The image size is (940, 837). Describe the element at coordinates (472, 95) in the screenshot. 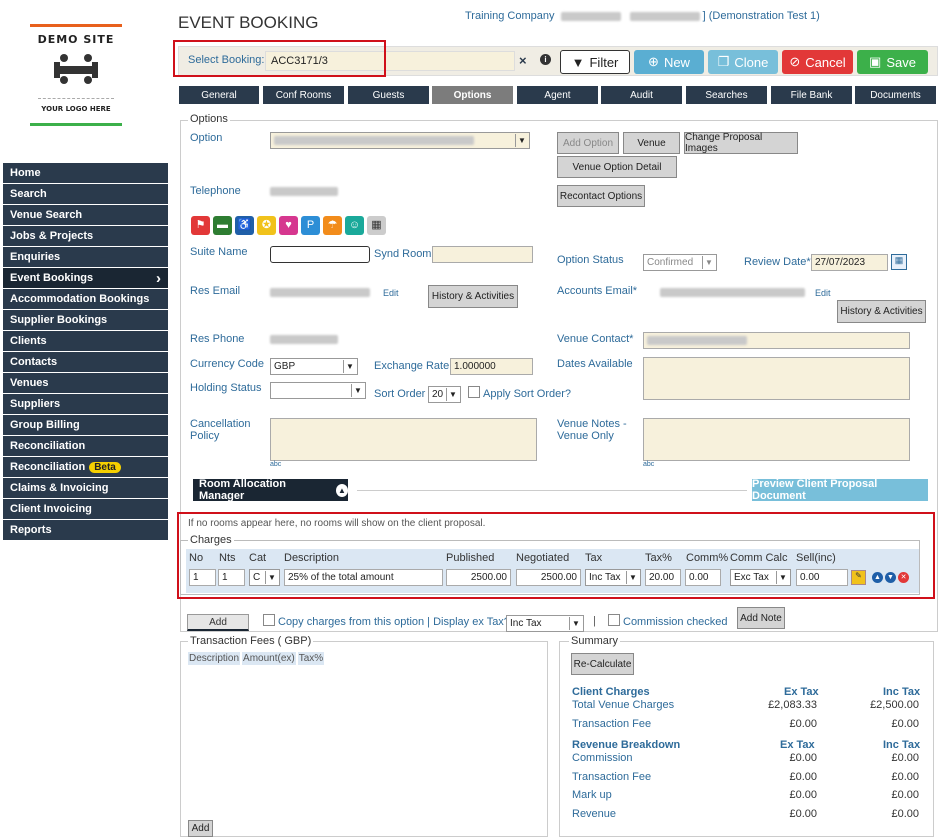

I see `tab-options: Options` at that location.